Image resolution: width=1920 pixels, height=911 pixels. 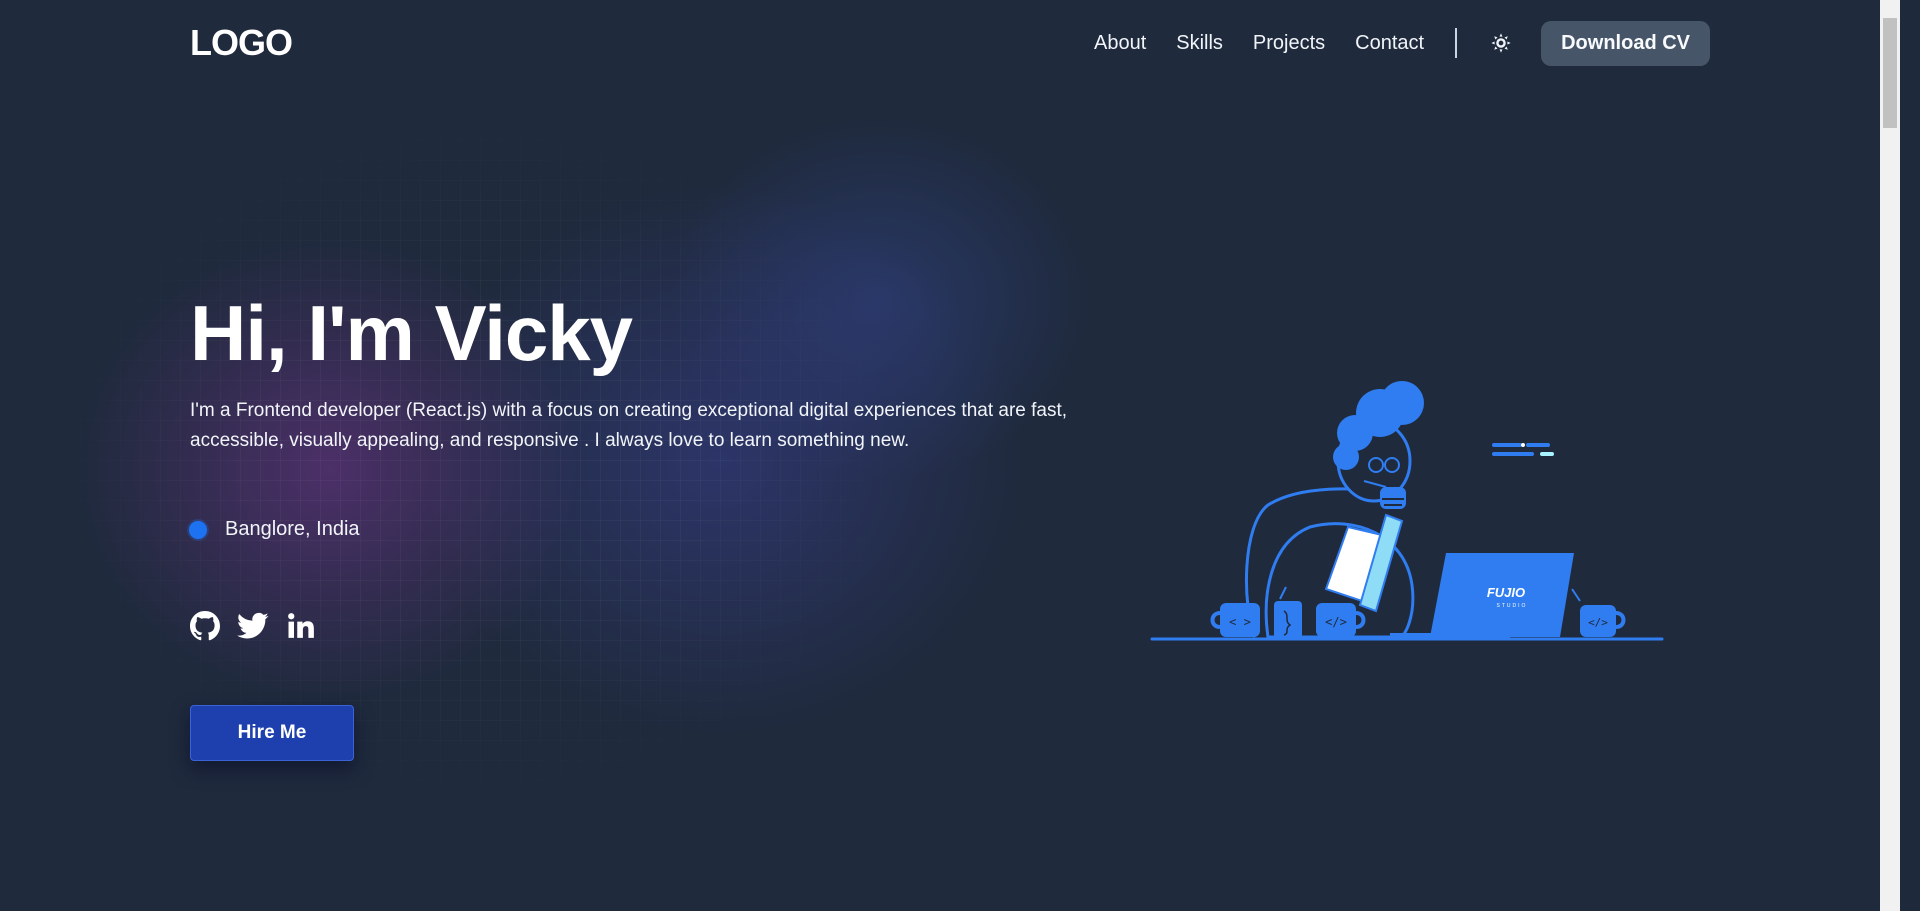 What do you see at coordinates (1625, 43) in the screenshot?
I see `download-cv-button: Download CV` at bounding box center [1625, 43].